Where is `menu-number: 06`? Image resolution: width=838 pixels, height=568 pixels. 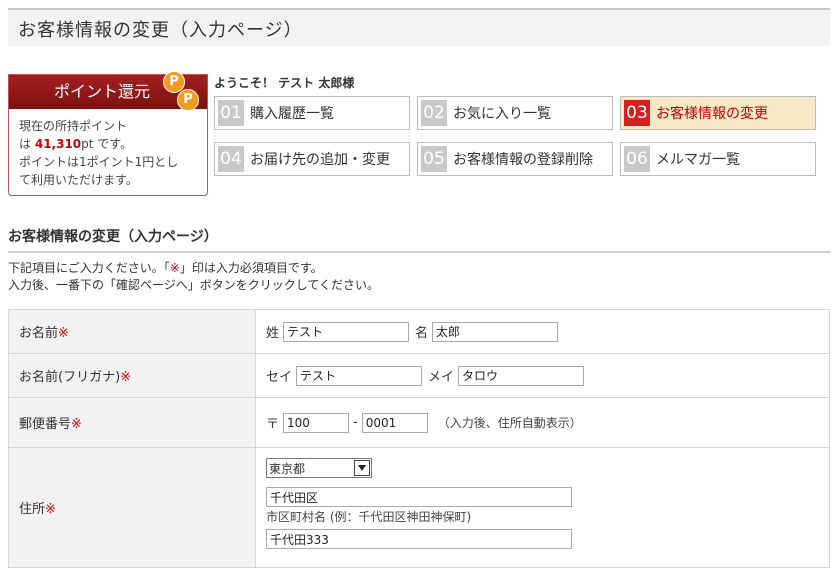 menu-number: 06 is located at coordinates (637, 159).